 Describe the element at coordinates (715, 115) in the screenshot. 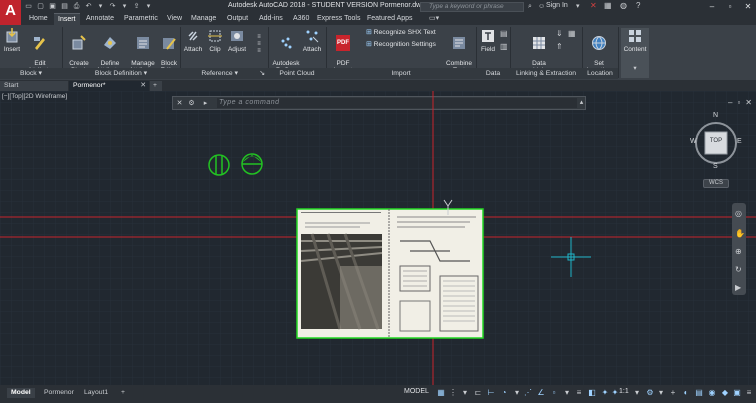

I see `viewcube-north-label: N` at that location.